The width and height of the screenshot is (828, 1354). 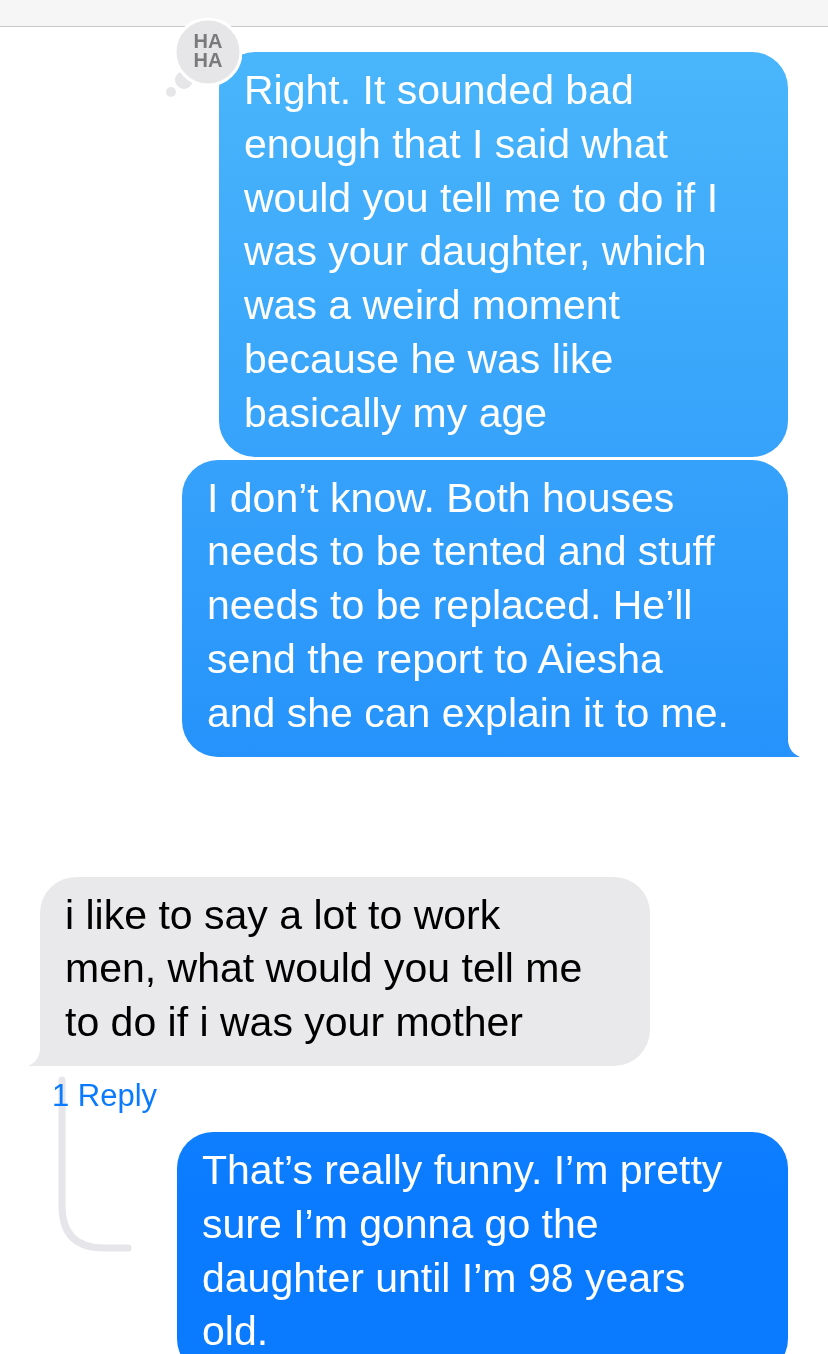 What do you see at coordinates (99, 1095) in the screenshot?
I see `replies-link: 1 Reply` at bounding box center [99, 1095].